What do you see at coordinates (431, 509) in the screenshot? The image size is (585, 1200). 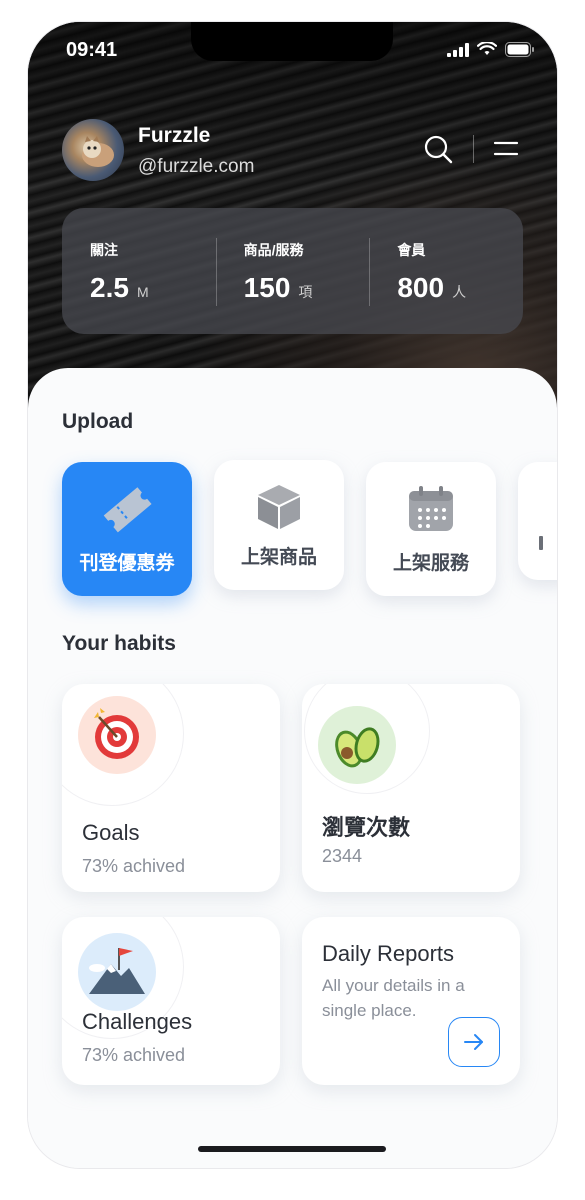 I see `calendar-icon` at bounding box center [431, 509].